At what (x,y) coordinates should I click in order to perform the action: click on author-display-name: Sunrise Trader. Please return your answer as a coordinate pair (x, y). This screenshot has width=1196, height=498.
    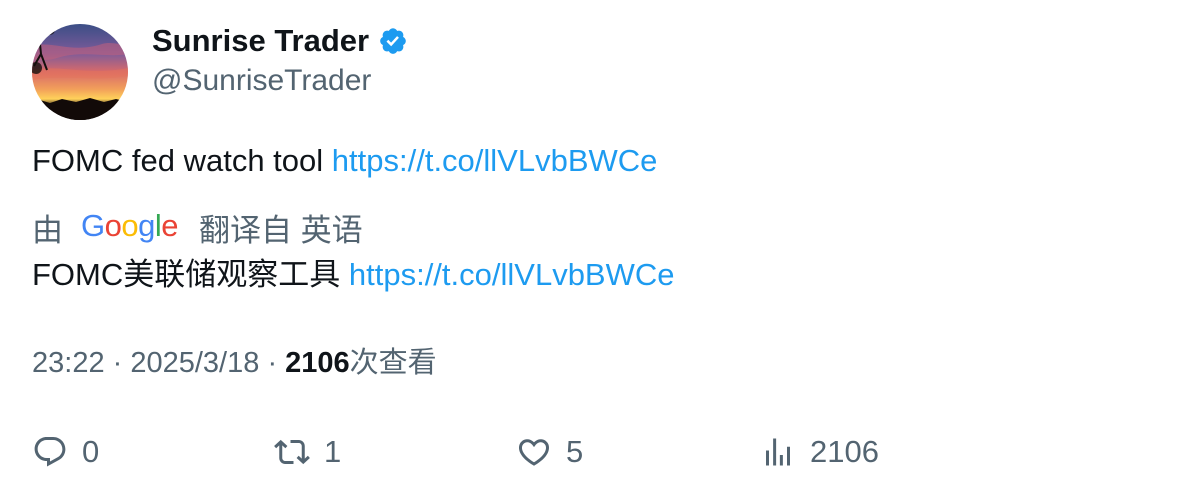
    Looking at the image, I should click on (260, 41).